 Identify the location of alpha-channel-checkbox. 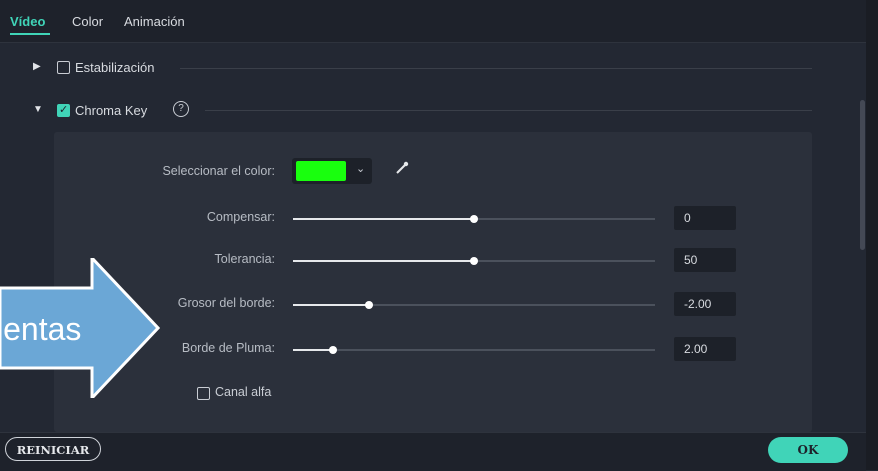
(203, 393).